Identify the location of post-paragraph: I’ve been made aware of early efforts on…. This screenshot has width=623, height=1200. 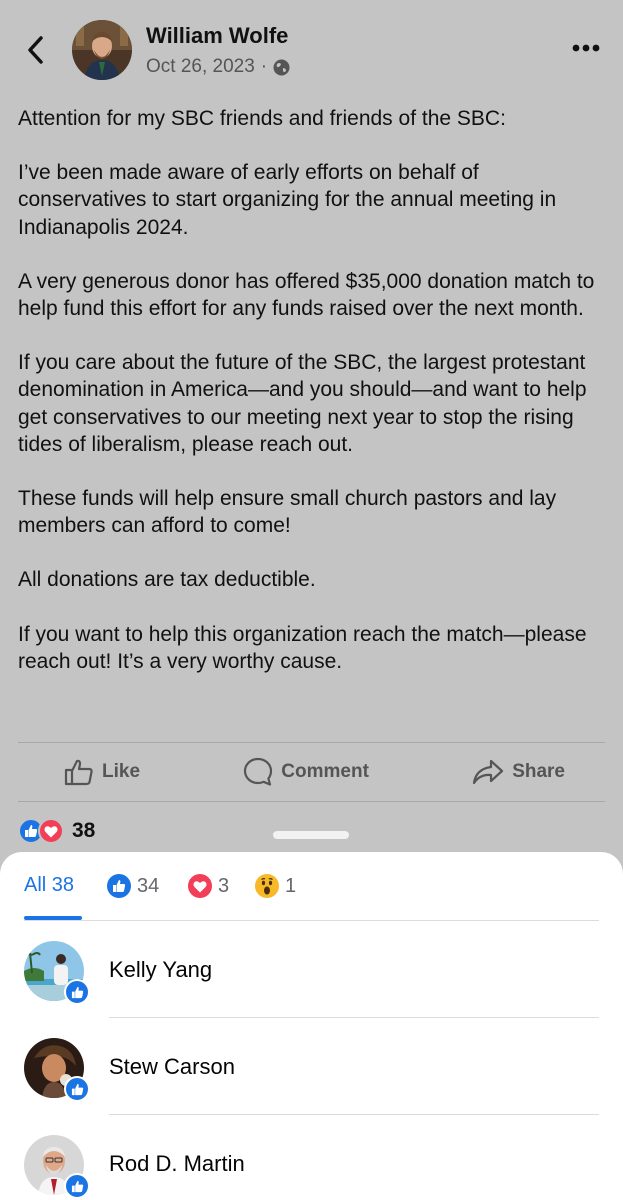
(287, 200).